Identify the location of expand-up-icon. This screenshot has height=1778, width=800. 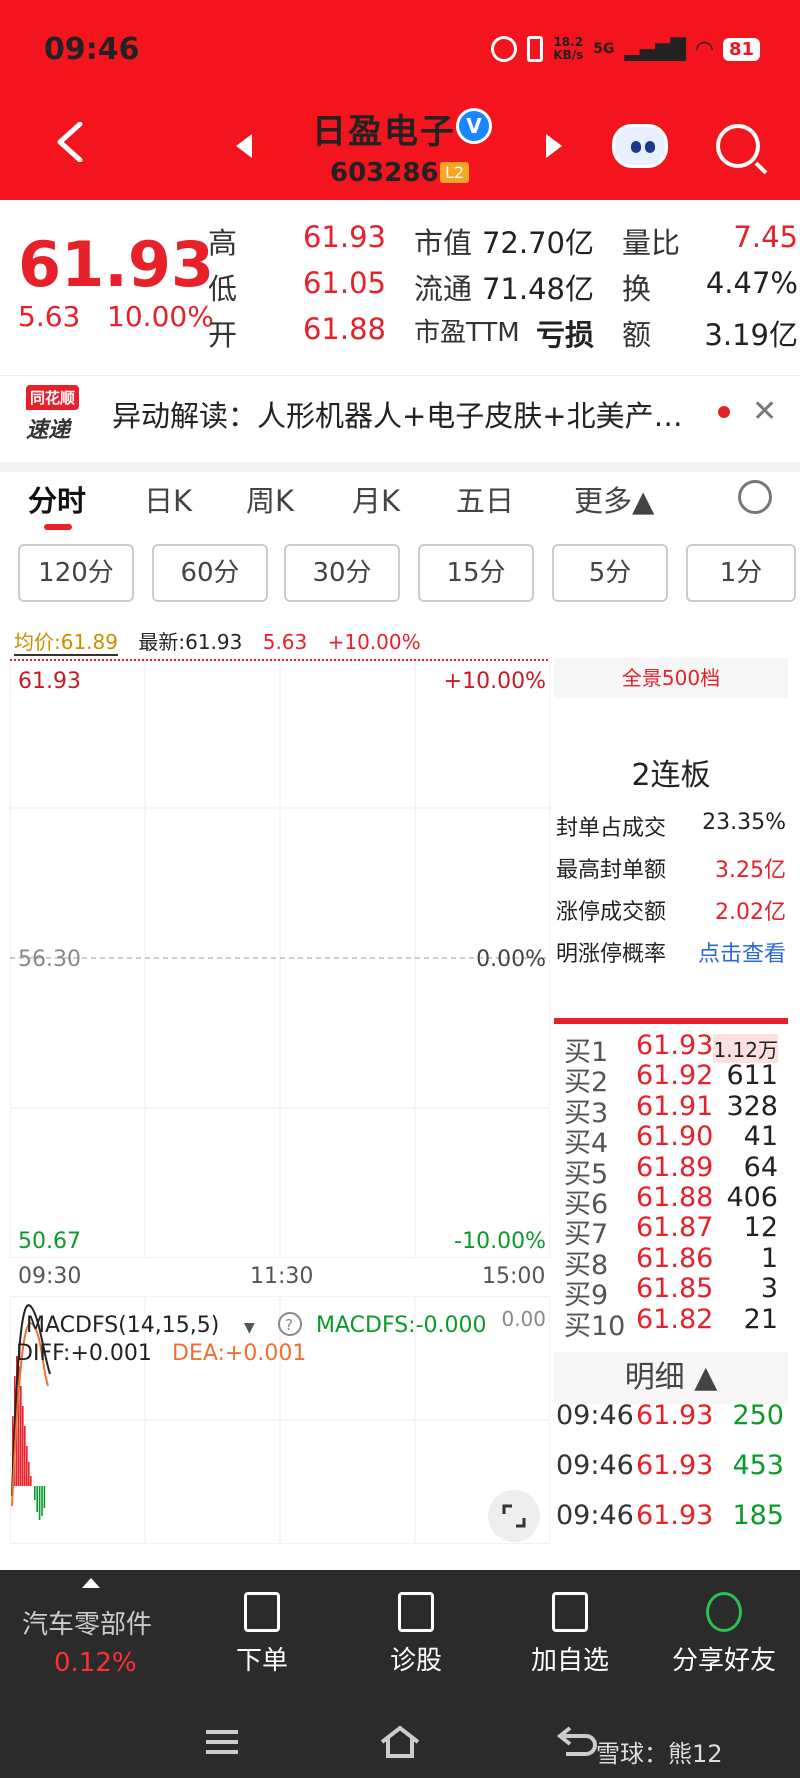
(91, 1583).